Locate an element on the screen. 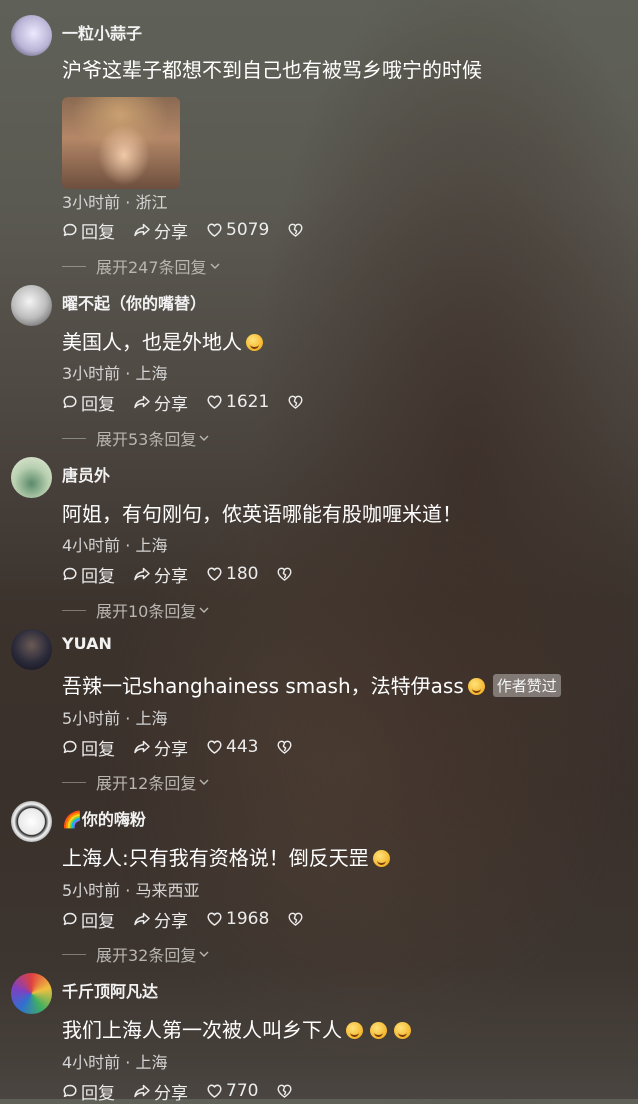  expand-replies-label: 展开32条回复 is located at coordinates (146, 955).